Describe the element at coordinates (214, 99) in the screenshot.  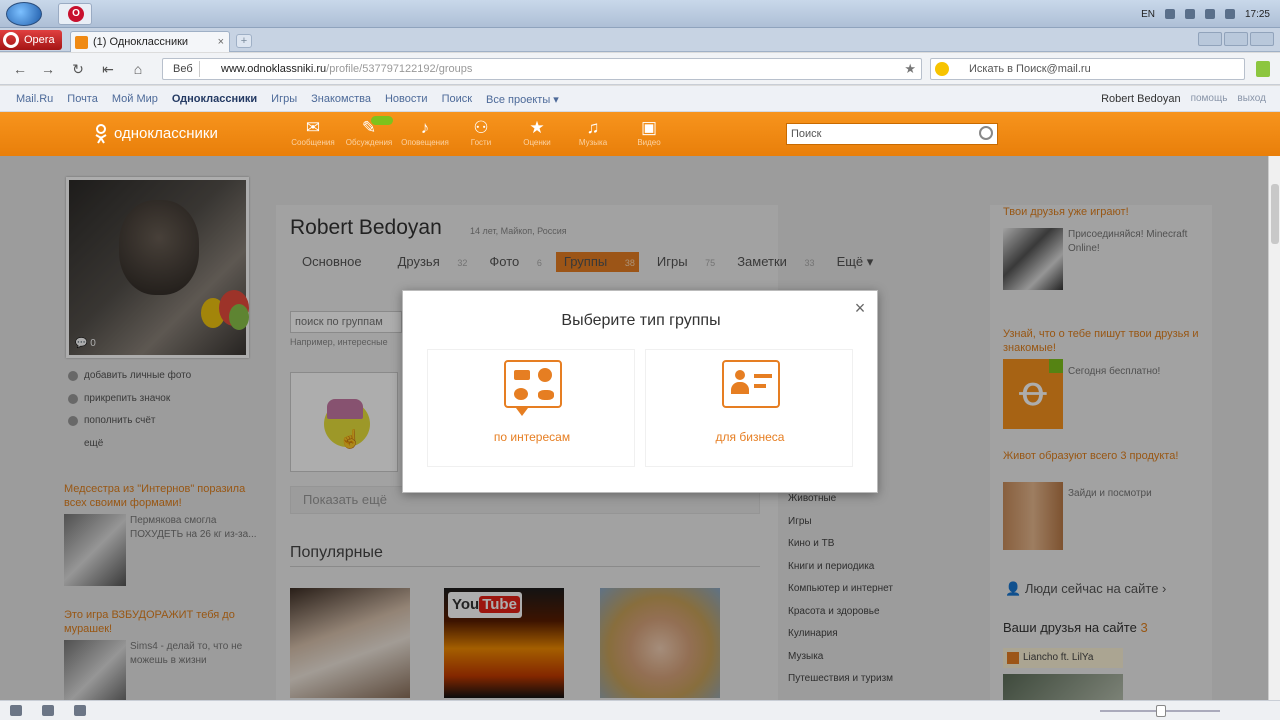
I see `portal-link-odnoklassniki: Одноклассники` at that location.